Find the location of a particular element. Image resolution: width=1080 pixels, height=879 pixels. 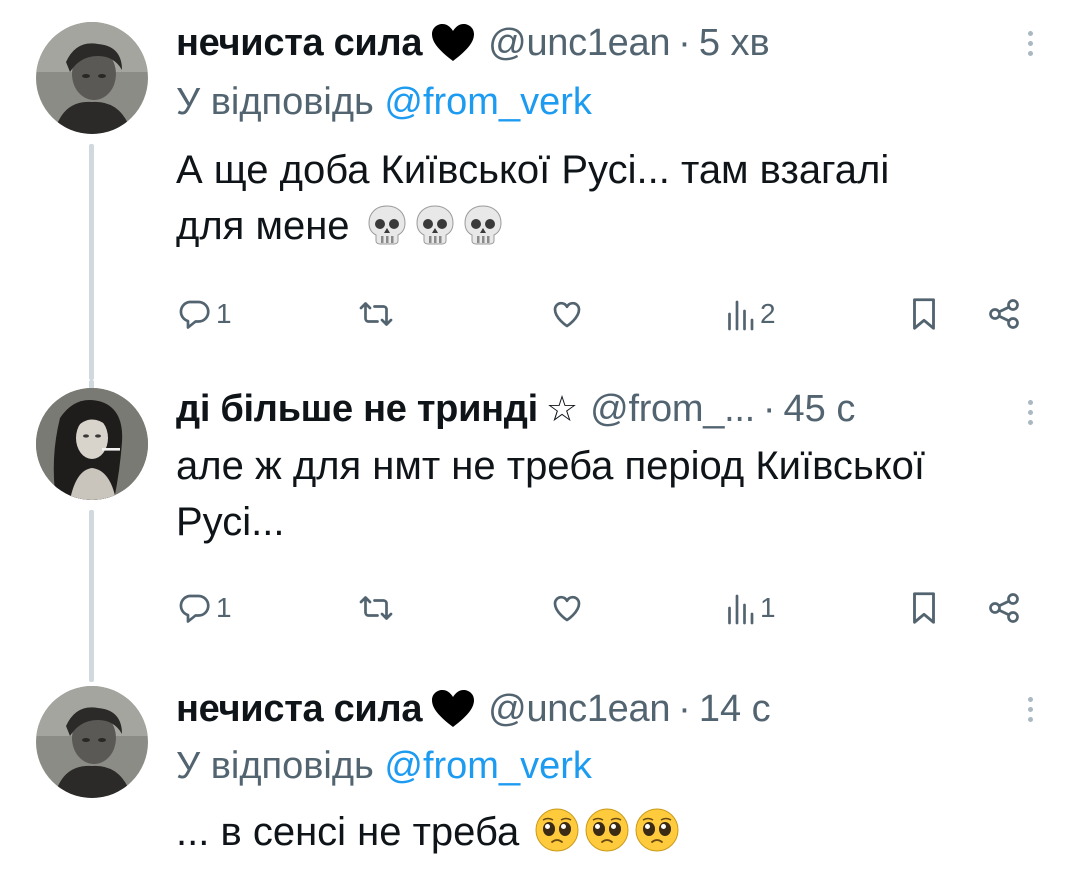

view-count: 1 is located at coordinates (768, 607).